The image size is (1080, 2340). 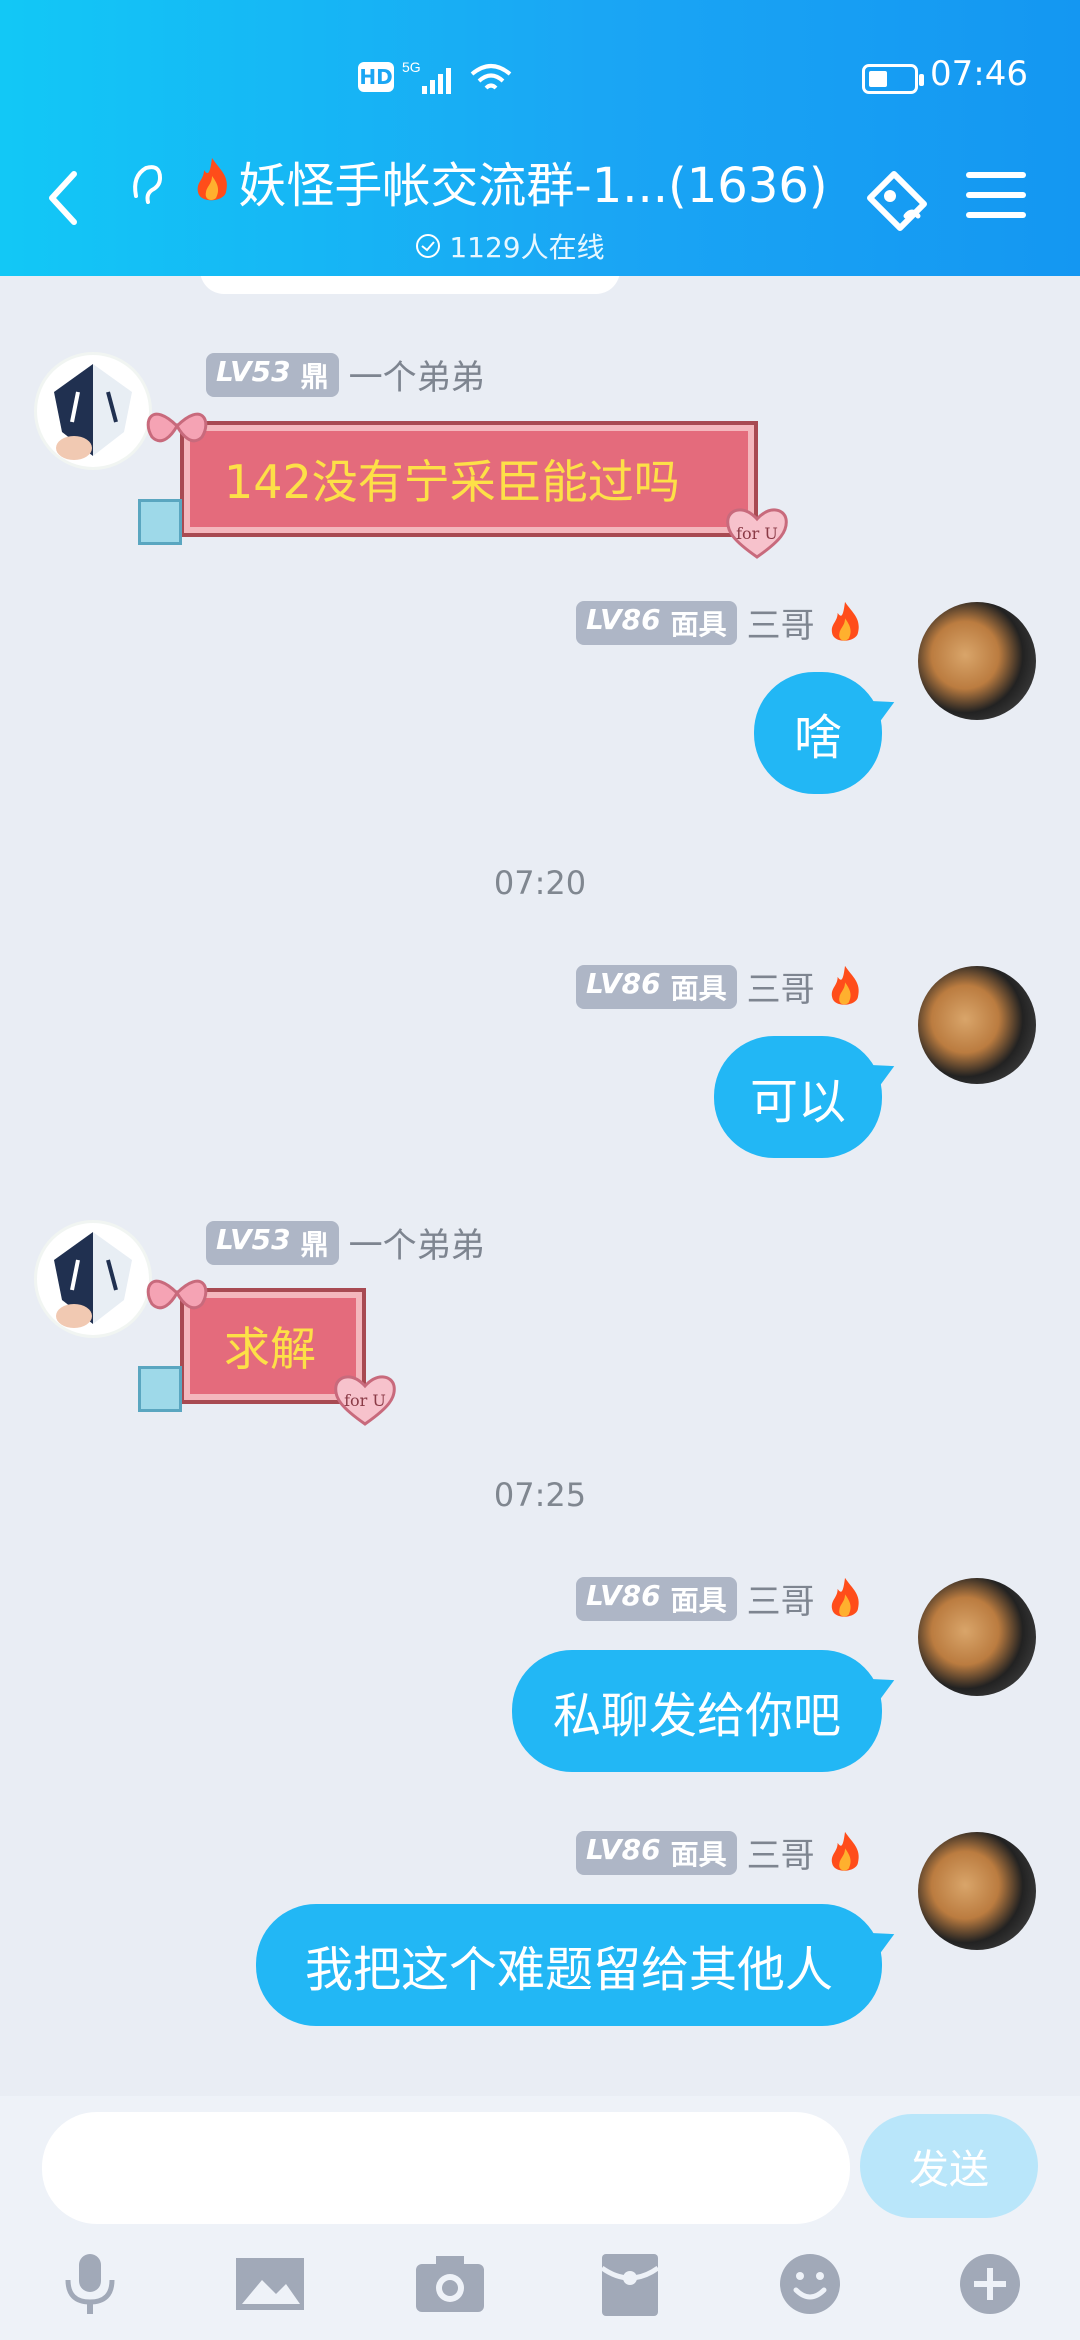 I want to click on message-bubble: 我把这个难题留给其他人, so click(x=569, y=1965).